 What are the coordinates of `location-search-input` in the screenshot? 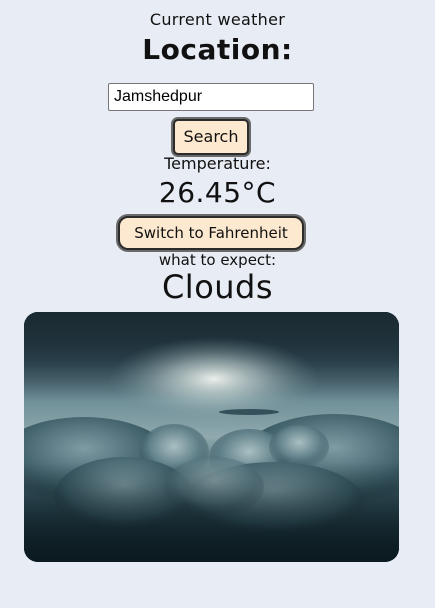 It's located at (211, 97).